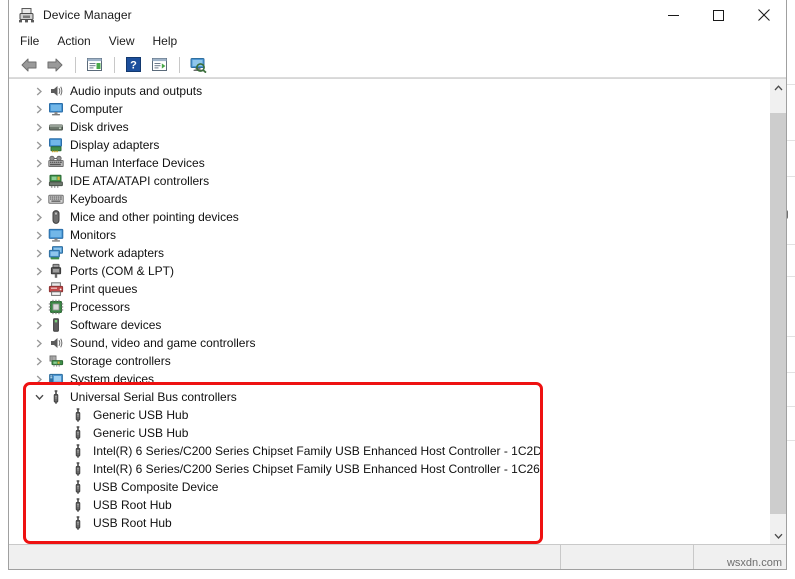 Image resolution: width=795 pixels, height=579 pixels. Describe the element at coordinates (93, 235) in the screenshot. I see `tree-item-label: Monitors` at that location.